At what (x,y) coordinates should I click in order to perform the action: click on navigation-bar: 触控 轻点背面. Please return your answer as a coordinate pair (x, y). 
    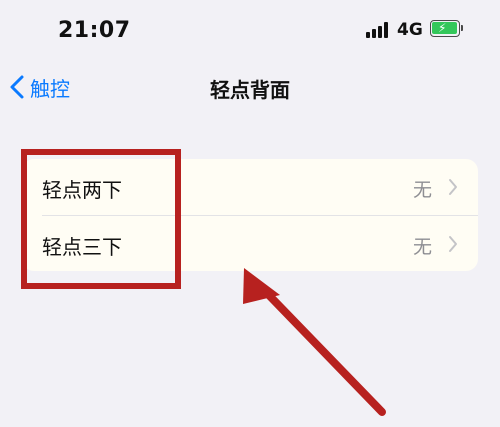
    Looking at the image, I should click on (250, 87).